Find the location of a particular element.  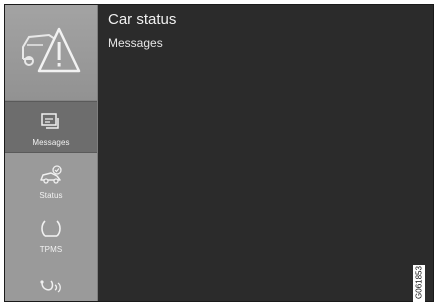

sidebar-item-label: TPMS is located at coordinates (51, 249).